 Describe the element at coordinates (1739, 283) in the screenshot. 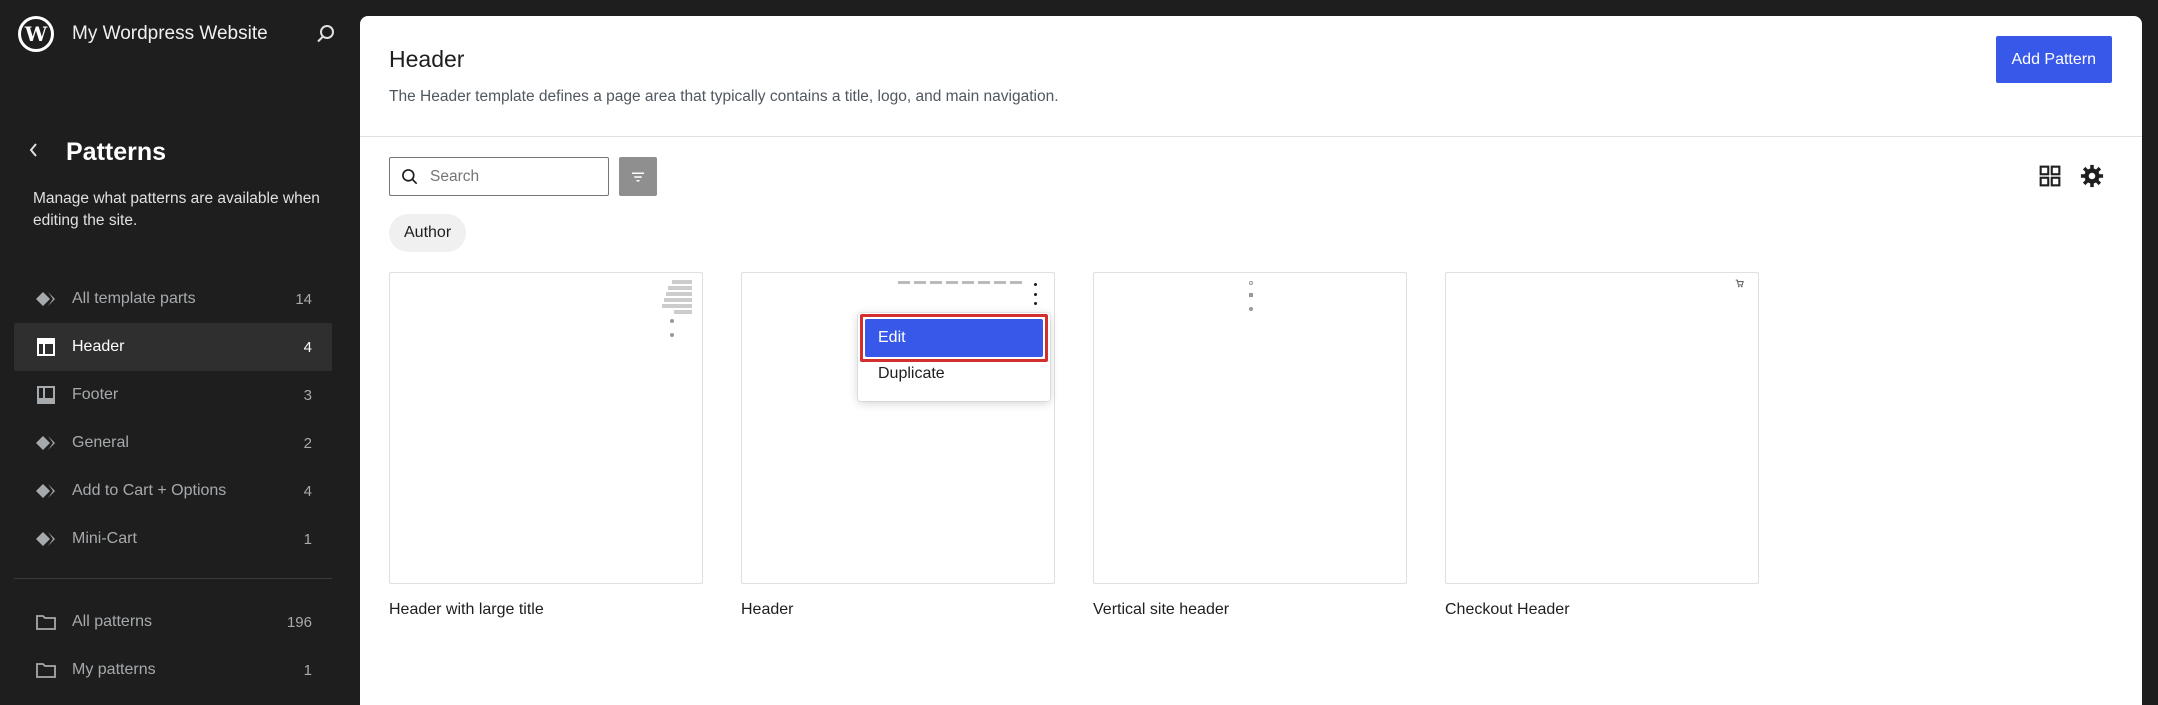

I see `cart-icon` at that location.